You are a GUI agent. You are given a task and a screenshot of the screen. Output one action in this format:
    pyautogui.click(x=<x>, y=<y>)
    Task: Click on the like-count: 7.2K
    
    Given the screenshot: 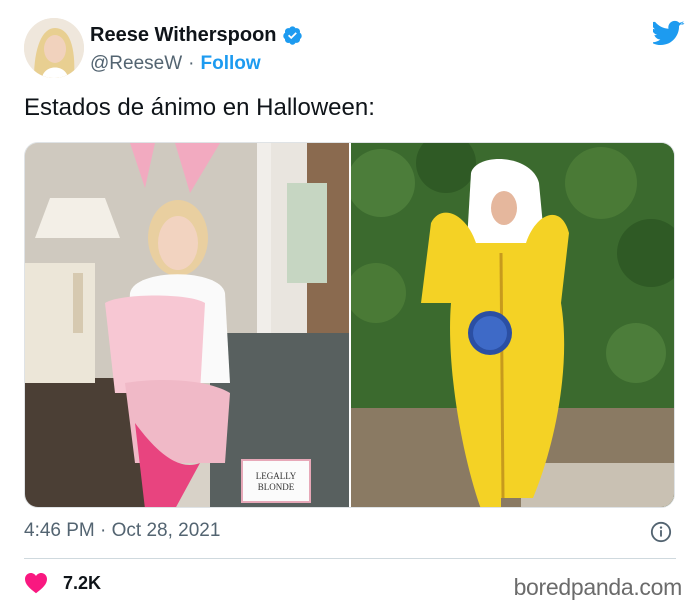 What is the action you would take?
    pyautogui.click(x=82, y=582)
    